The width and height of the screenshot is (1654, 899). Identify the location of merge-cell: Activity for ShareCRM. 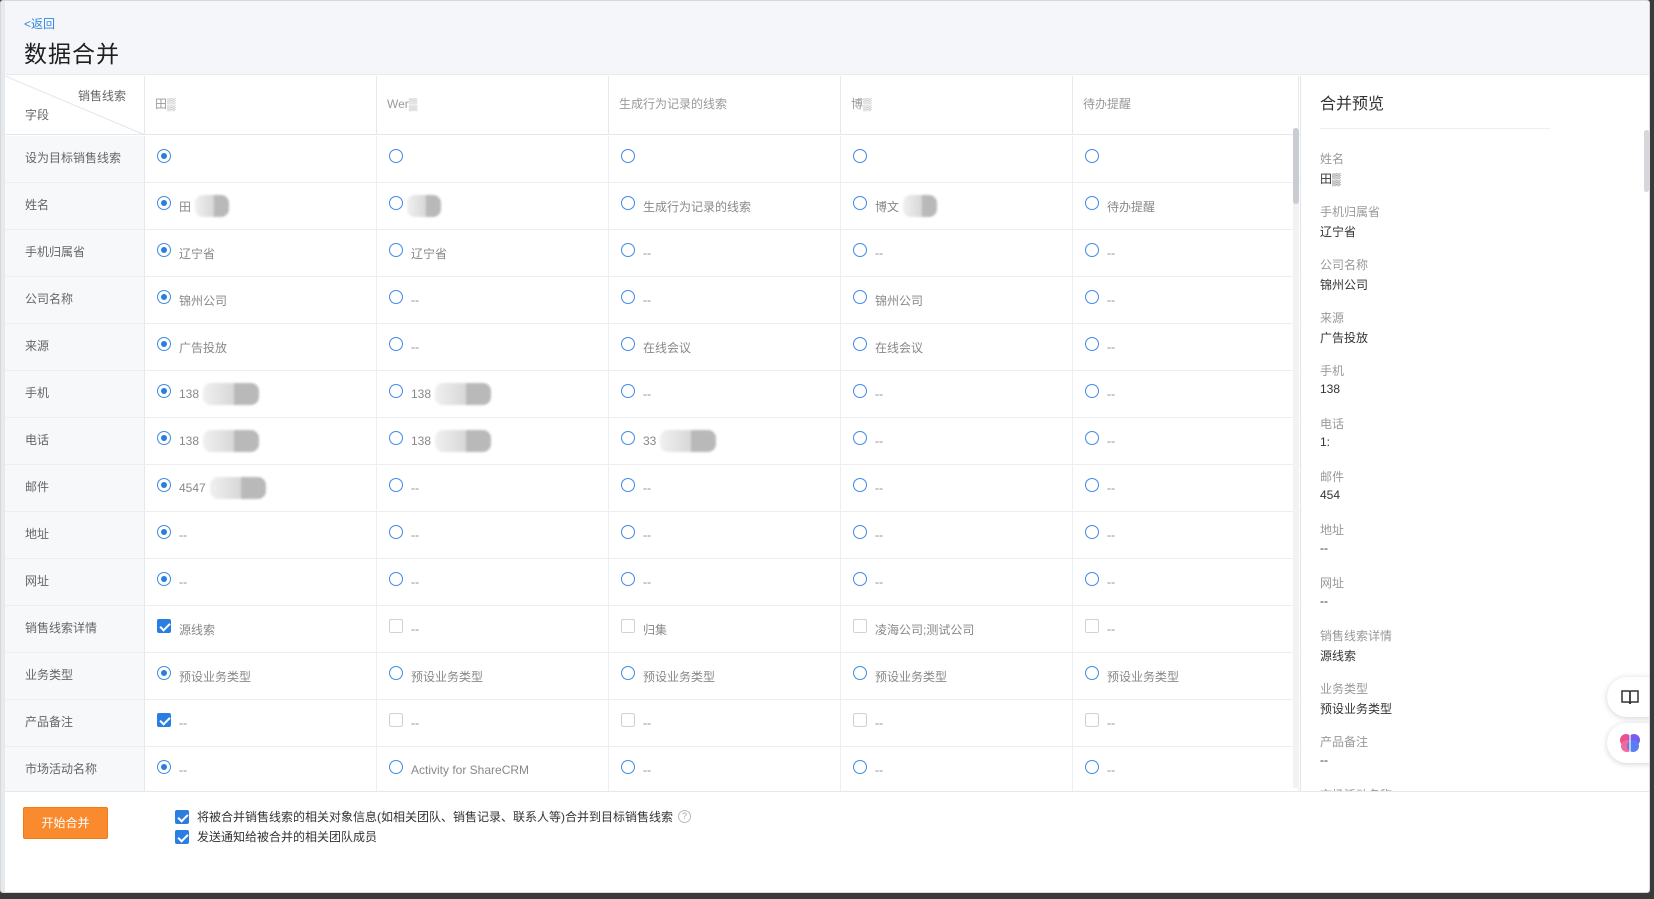
(493, 770).